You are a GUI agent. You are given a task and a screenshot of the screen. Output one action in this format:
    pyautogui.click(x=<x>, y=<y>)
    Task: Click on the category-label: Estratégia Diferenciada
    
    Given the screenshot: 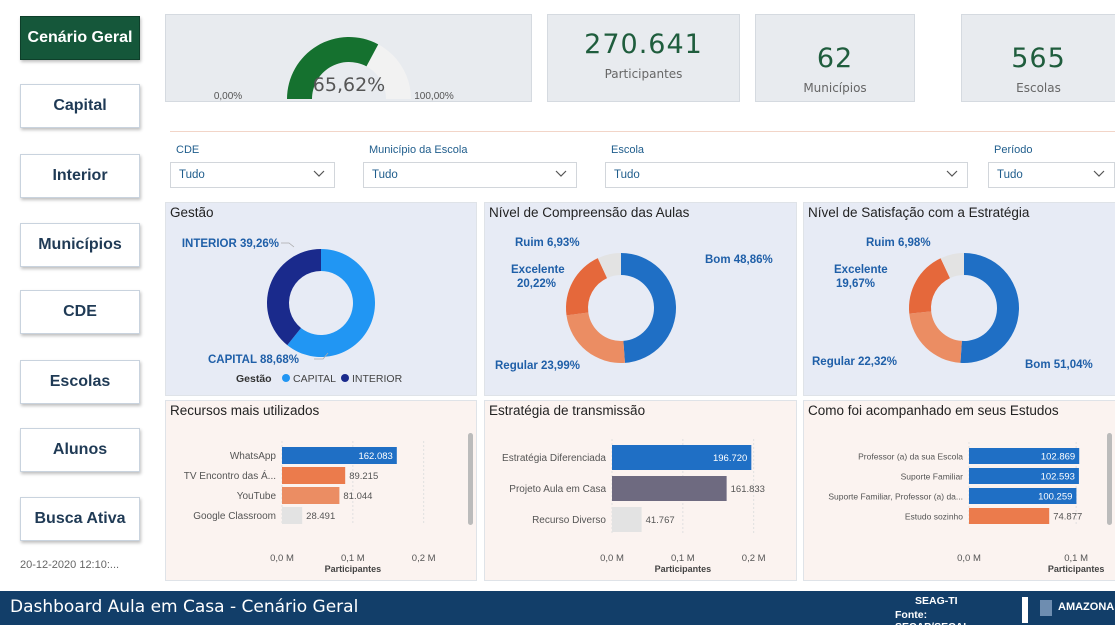 What is the action you would take?
    pyautogui.click(x=554, y=458)
    